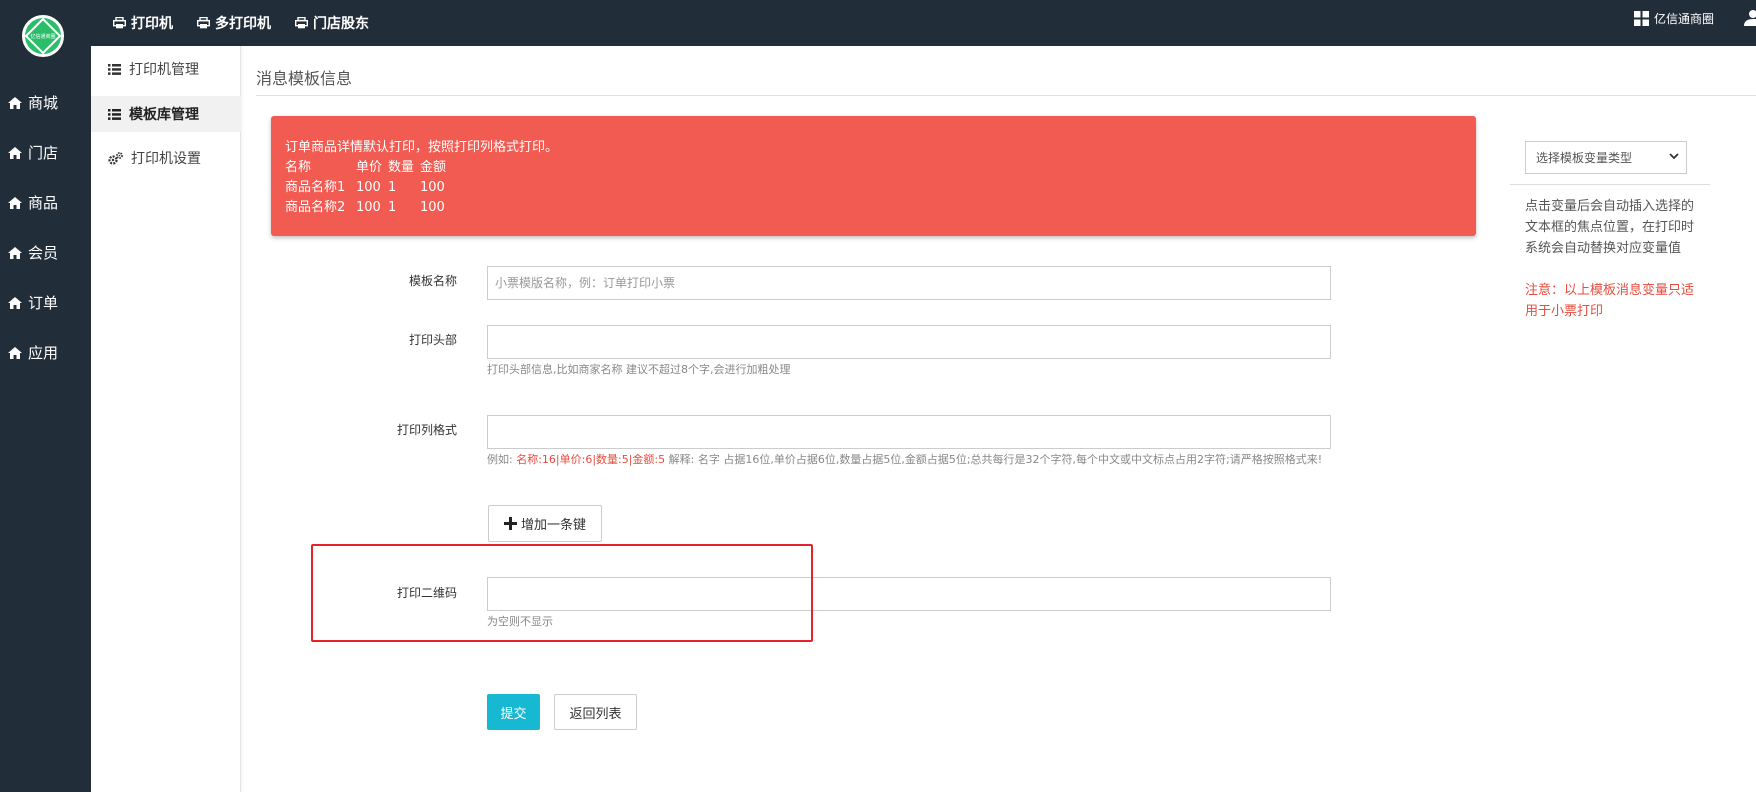 This screenshot has width=1756, height=792. I want to click on logo-text: 亿信通商圈, so click(43, 36).